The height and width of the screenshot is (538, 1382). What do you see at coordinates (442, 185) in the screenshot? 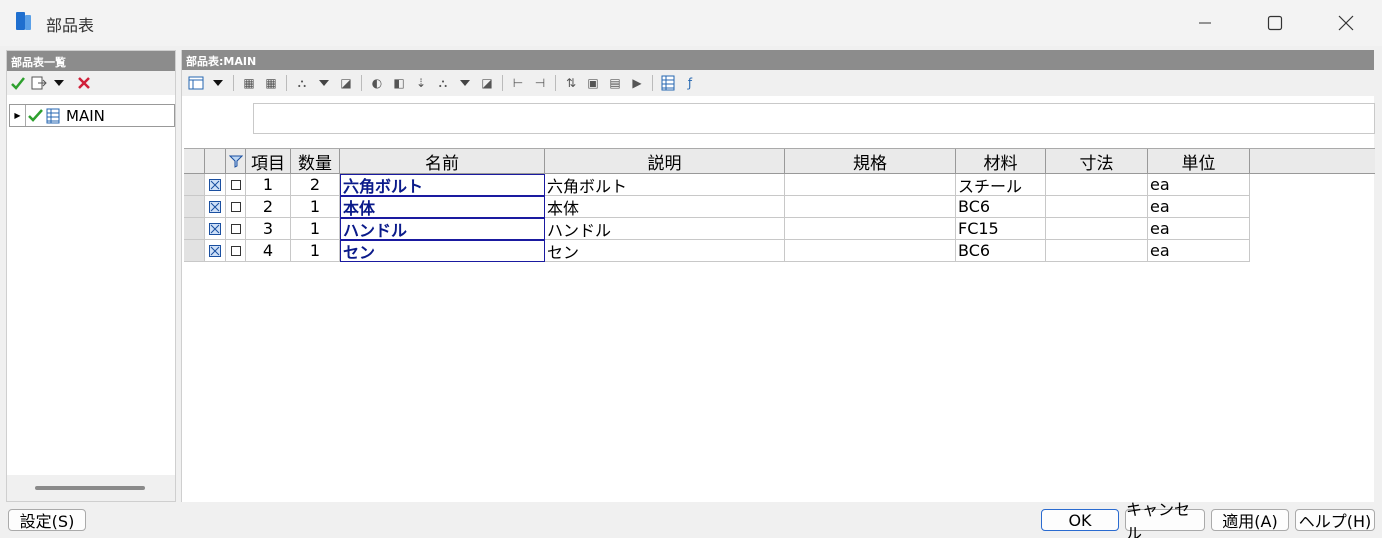
I see `cell-name: 六角ボルト` at bounding box center [442, 185].